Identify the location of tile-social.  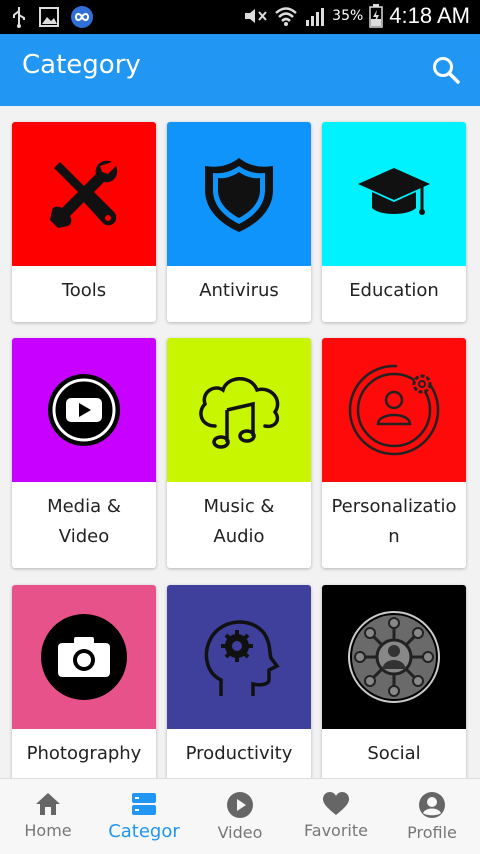
(394, 657).